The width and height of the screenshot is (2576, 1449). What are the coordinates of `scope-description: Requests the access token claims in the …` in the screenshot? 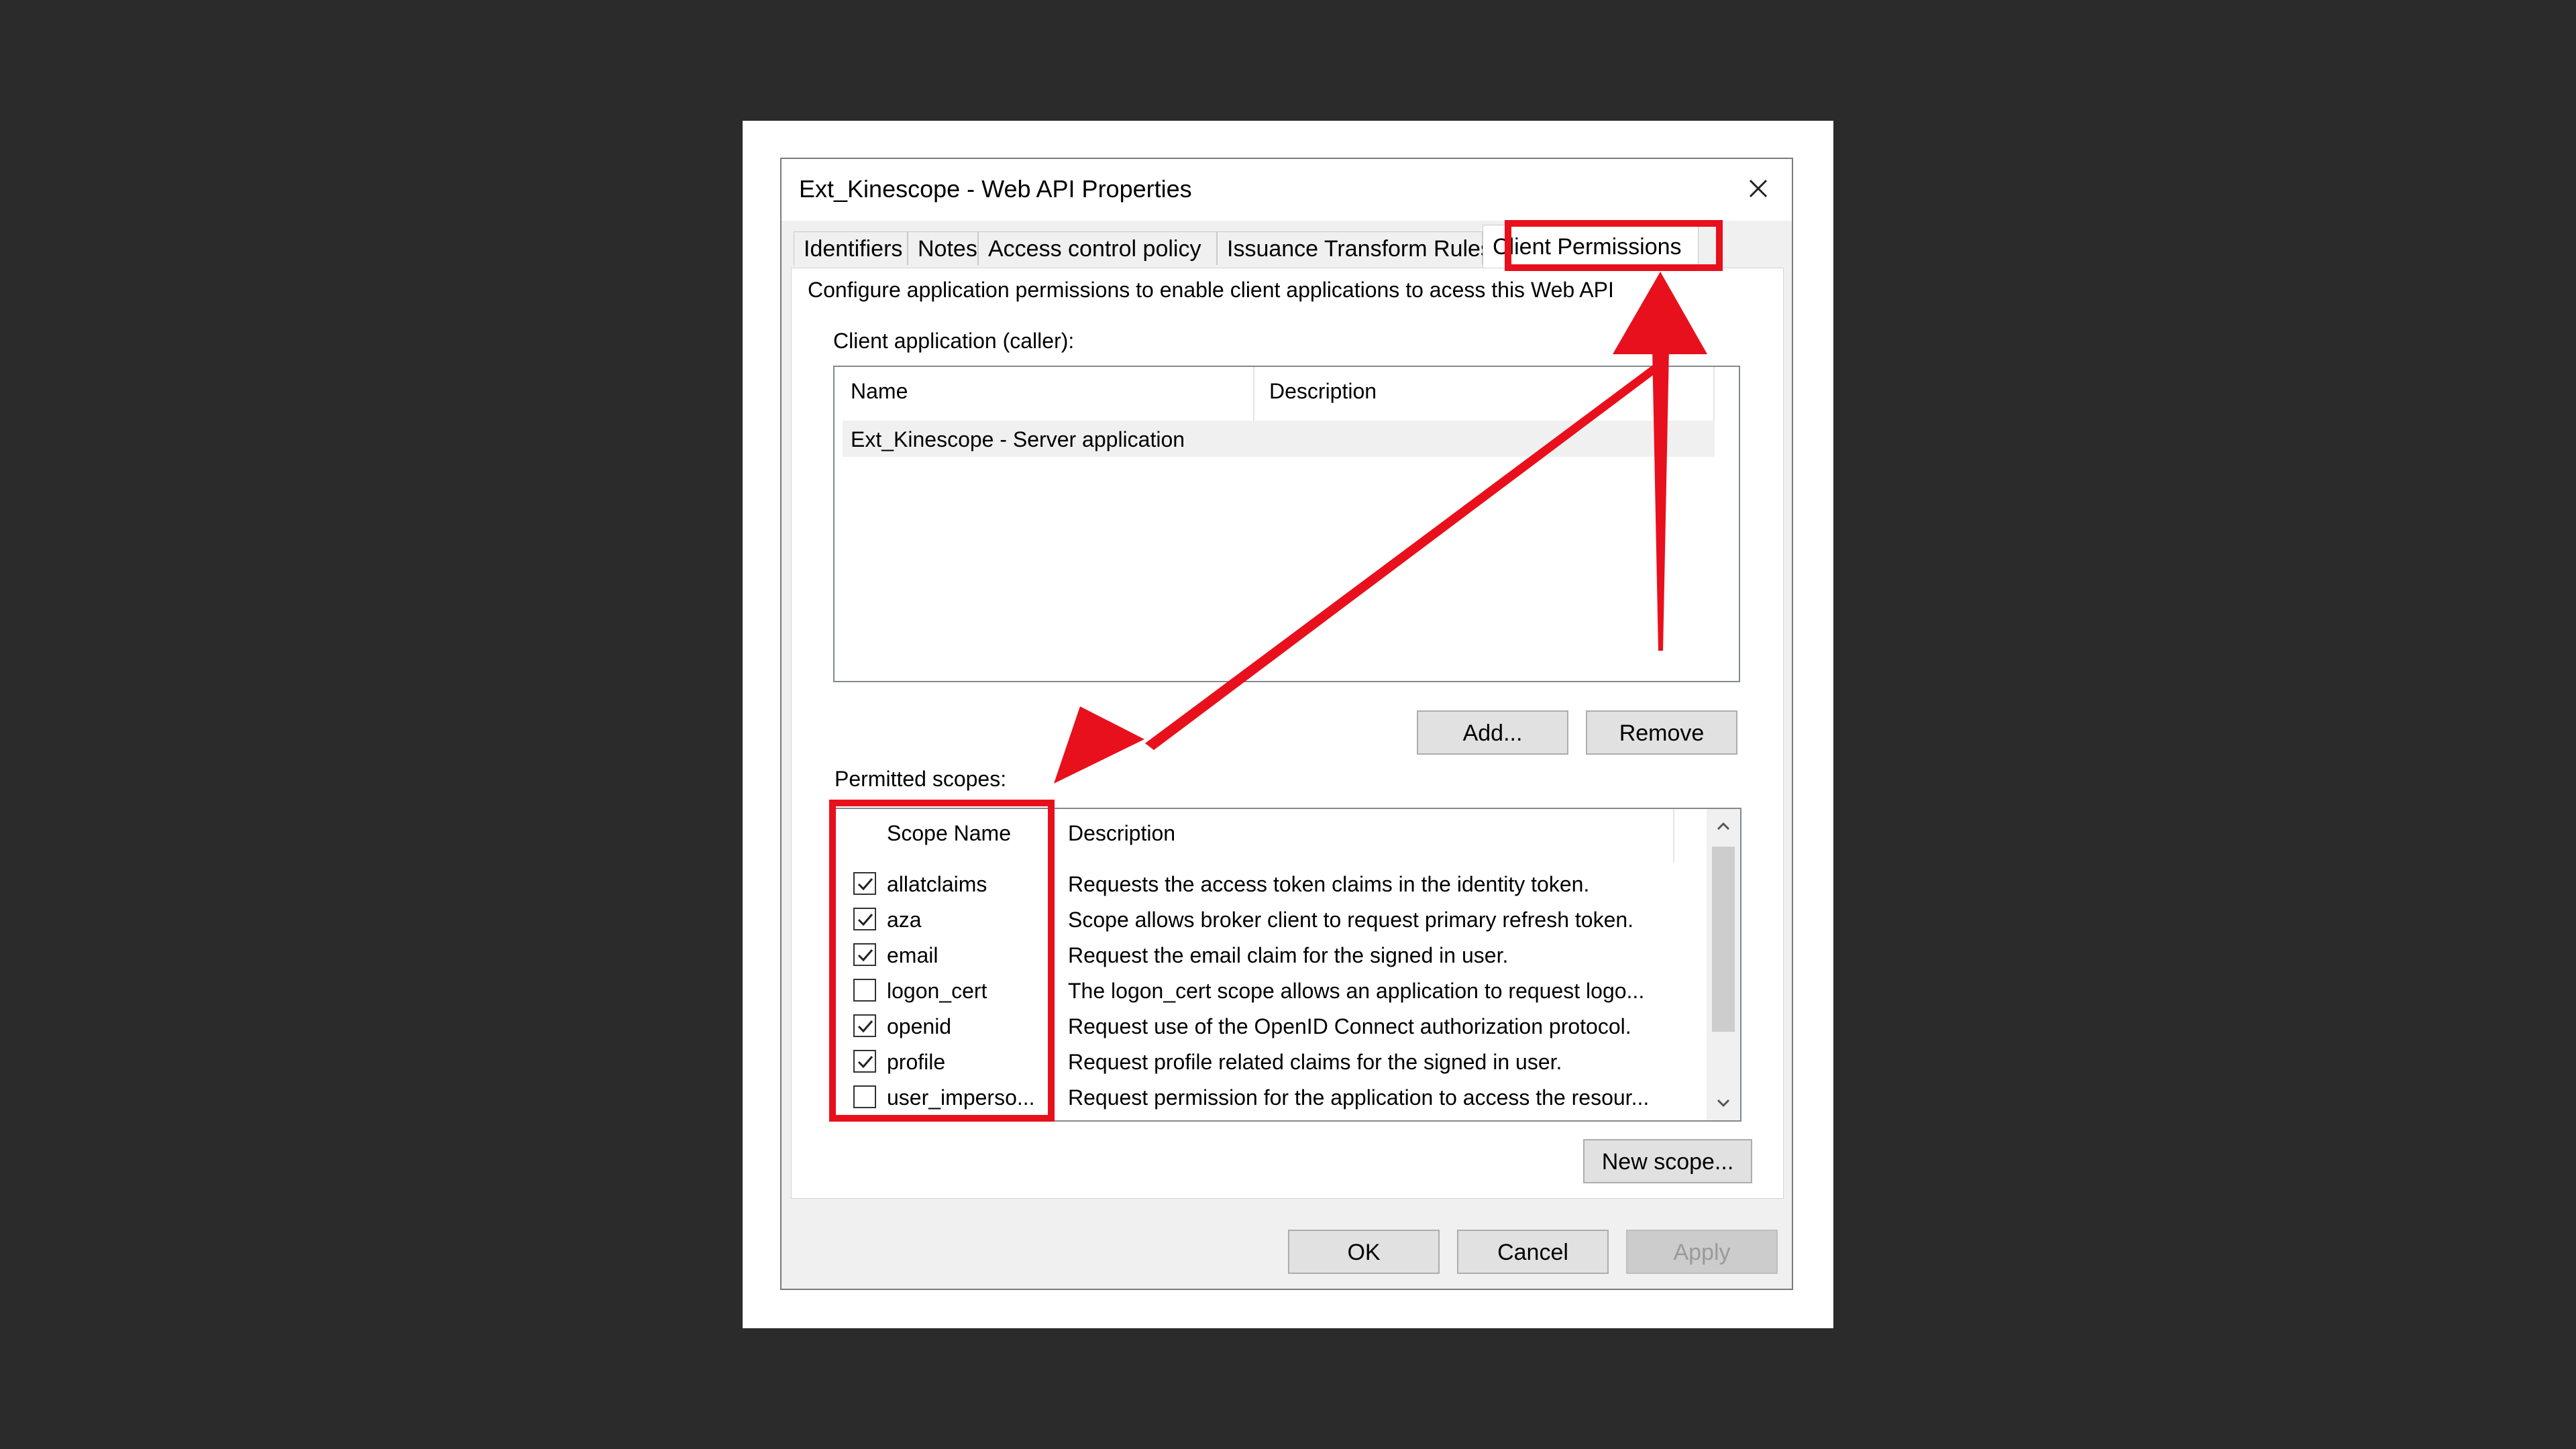 It's located at (1329, 884).